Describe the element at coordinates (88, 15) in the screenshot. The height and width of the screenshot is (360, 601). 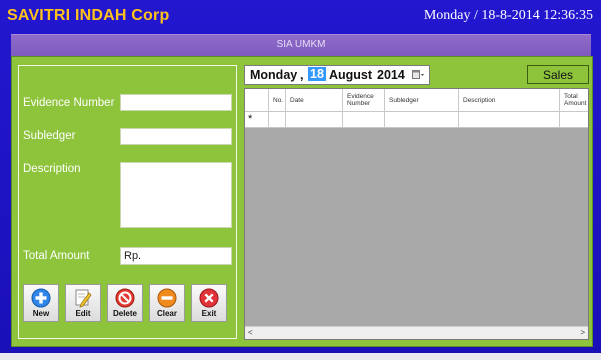
I see `company-name: SAVITRI INDAH Corp` at that location.